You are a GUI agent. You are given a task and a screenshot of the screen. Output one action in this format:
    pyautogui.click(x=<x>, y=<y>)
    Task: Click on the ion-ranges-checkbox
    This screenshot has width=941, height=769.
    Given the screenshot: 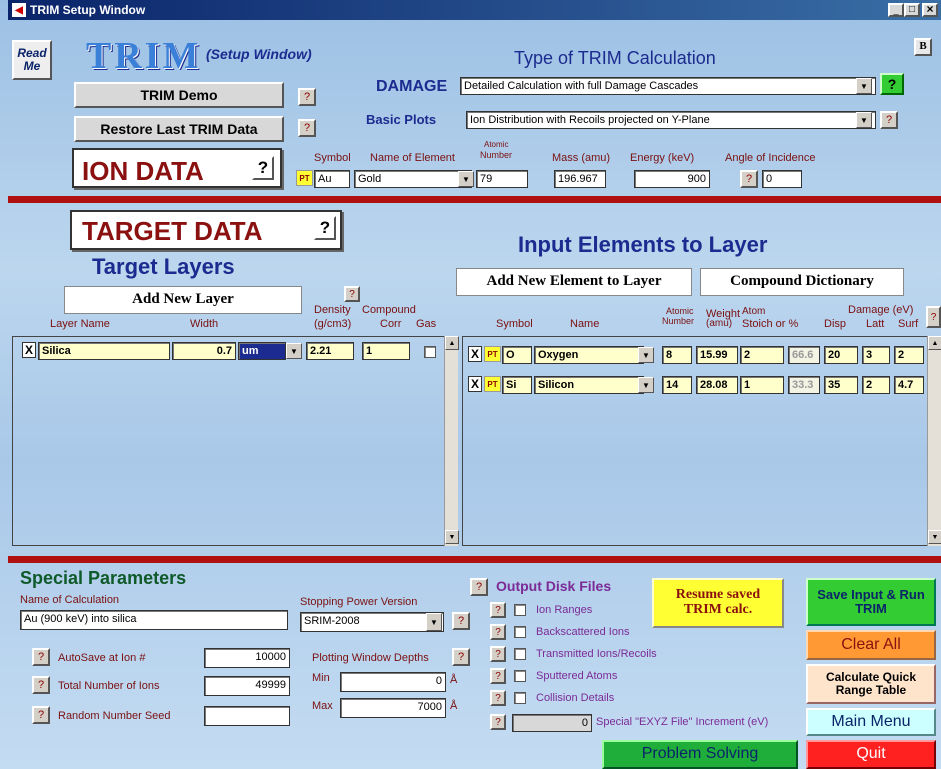 What is the action you would take?
    pyautogui.click(x=520, y=610)
    